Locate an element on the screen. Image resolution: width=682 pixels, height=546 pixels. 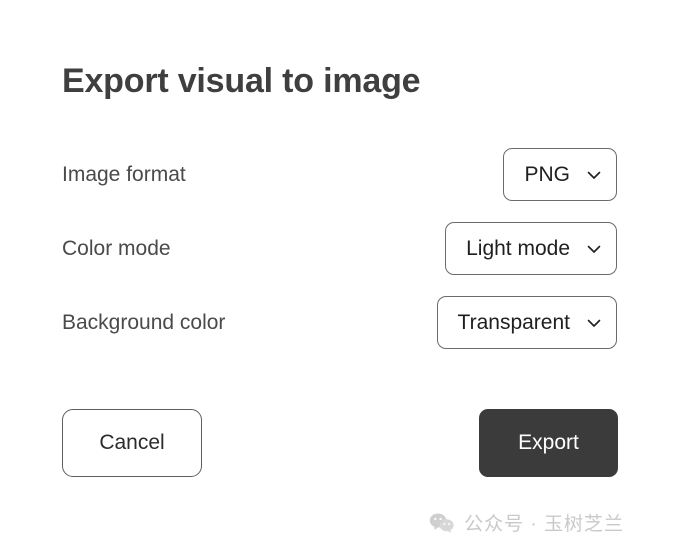
watermark-text: 公众号 · 玉树芝兰 is located at coordinates (544, 524).